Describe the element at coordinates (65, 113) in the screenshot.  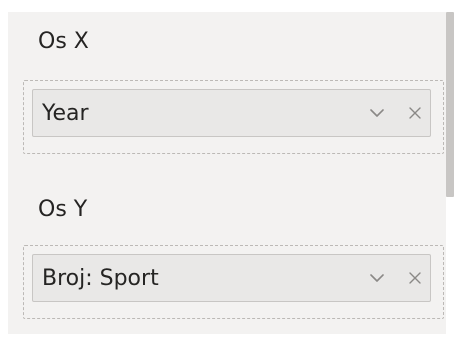
I see `x-axis-field-name: Year` at that location.